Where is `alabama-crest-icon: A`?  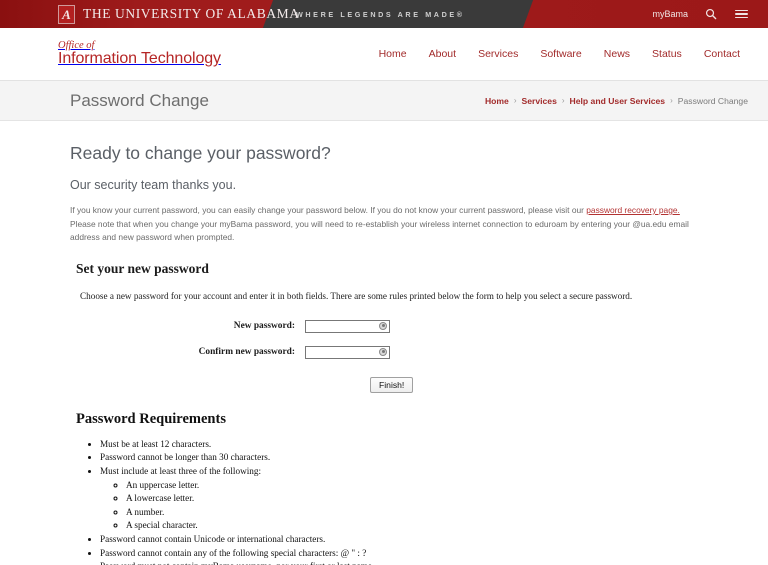 alabama-crest-icon: A is located at coordinates (66, 14).